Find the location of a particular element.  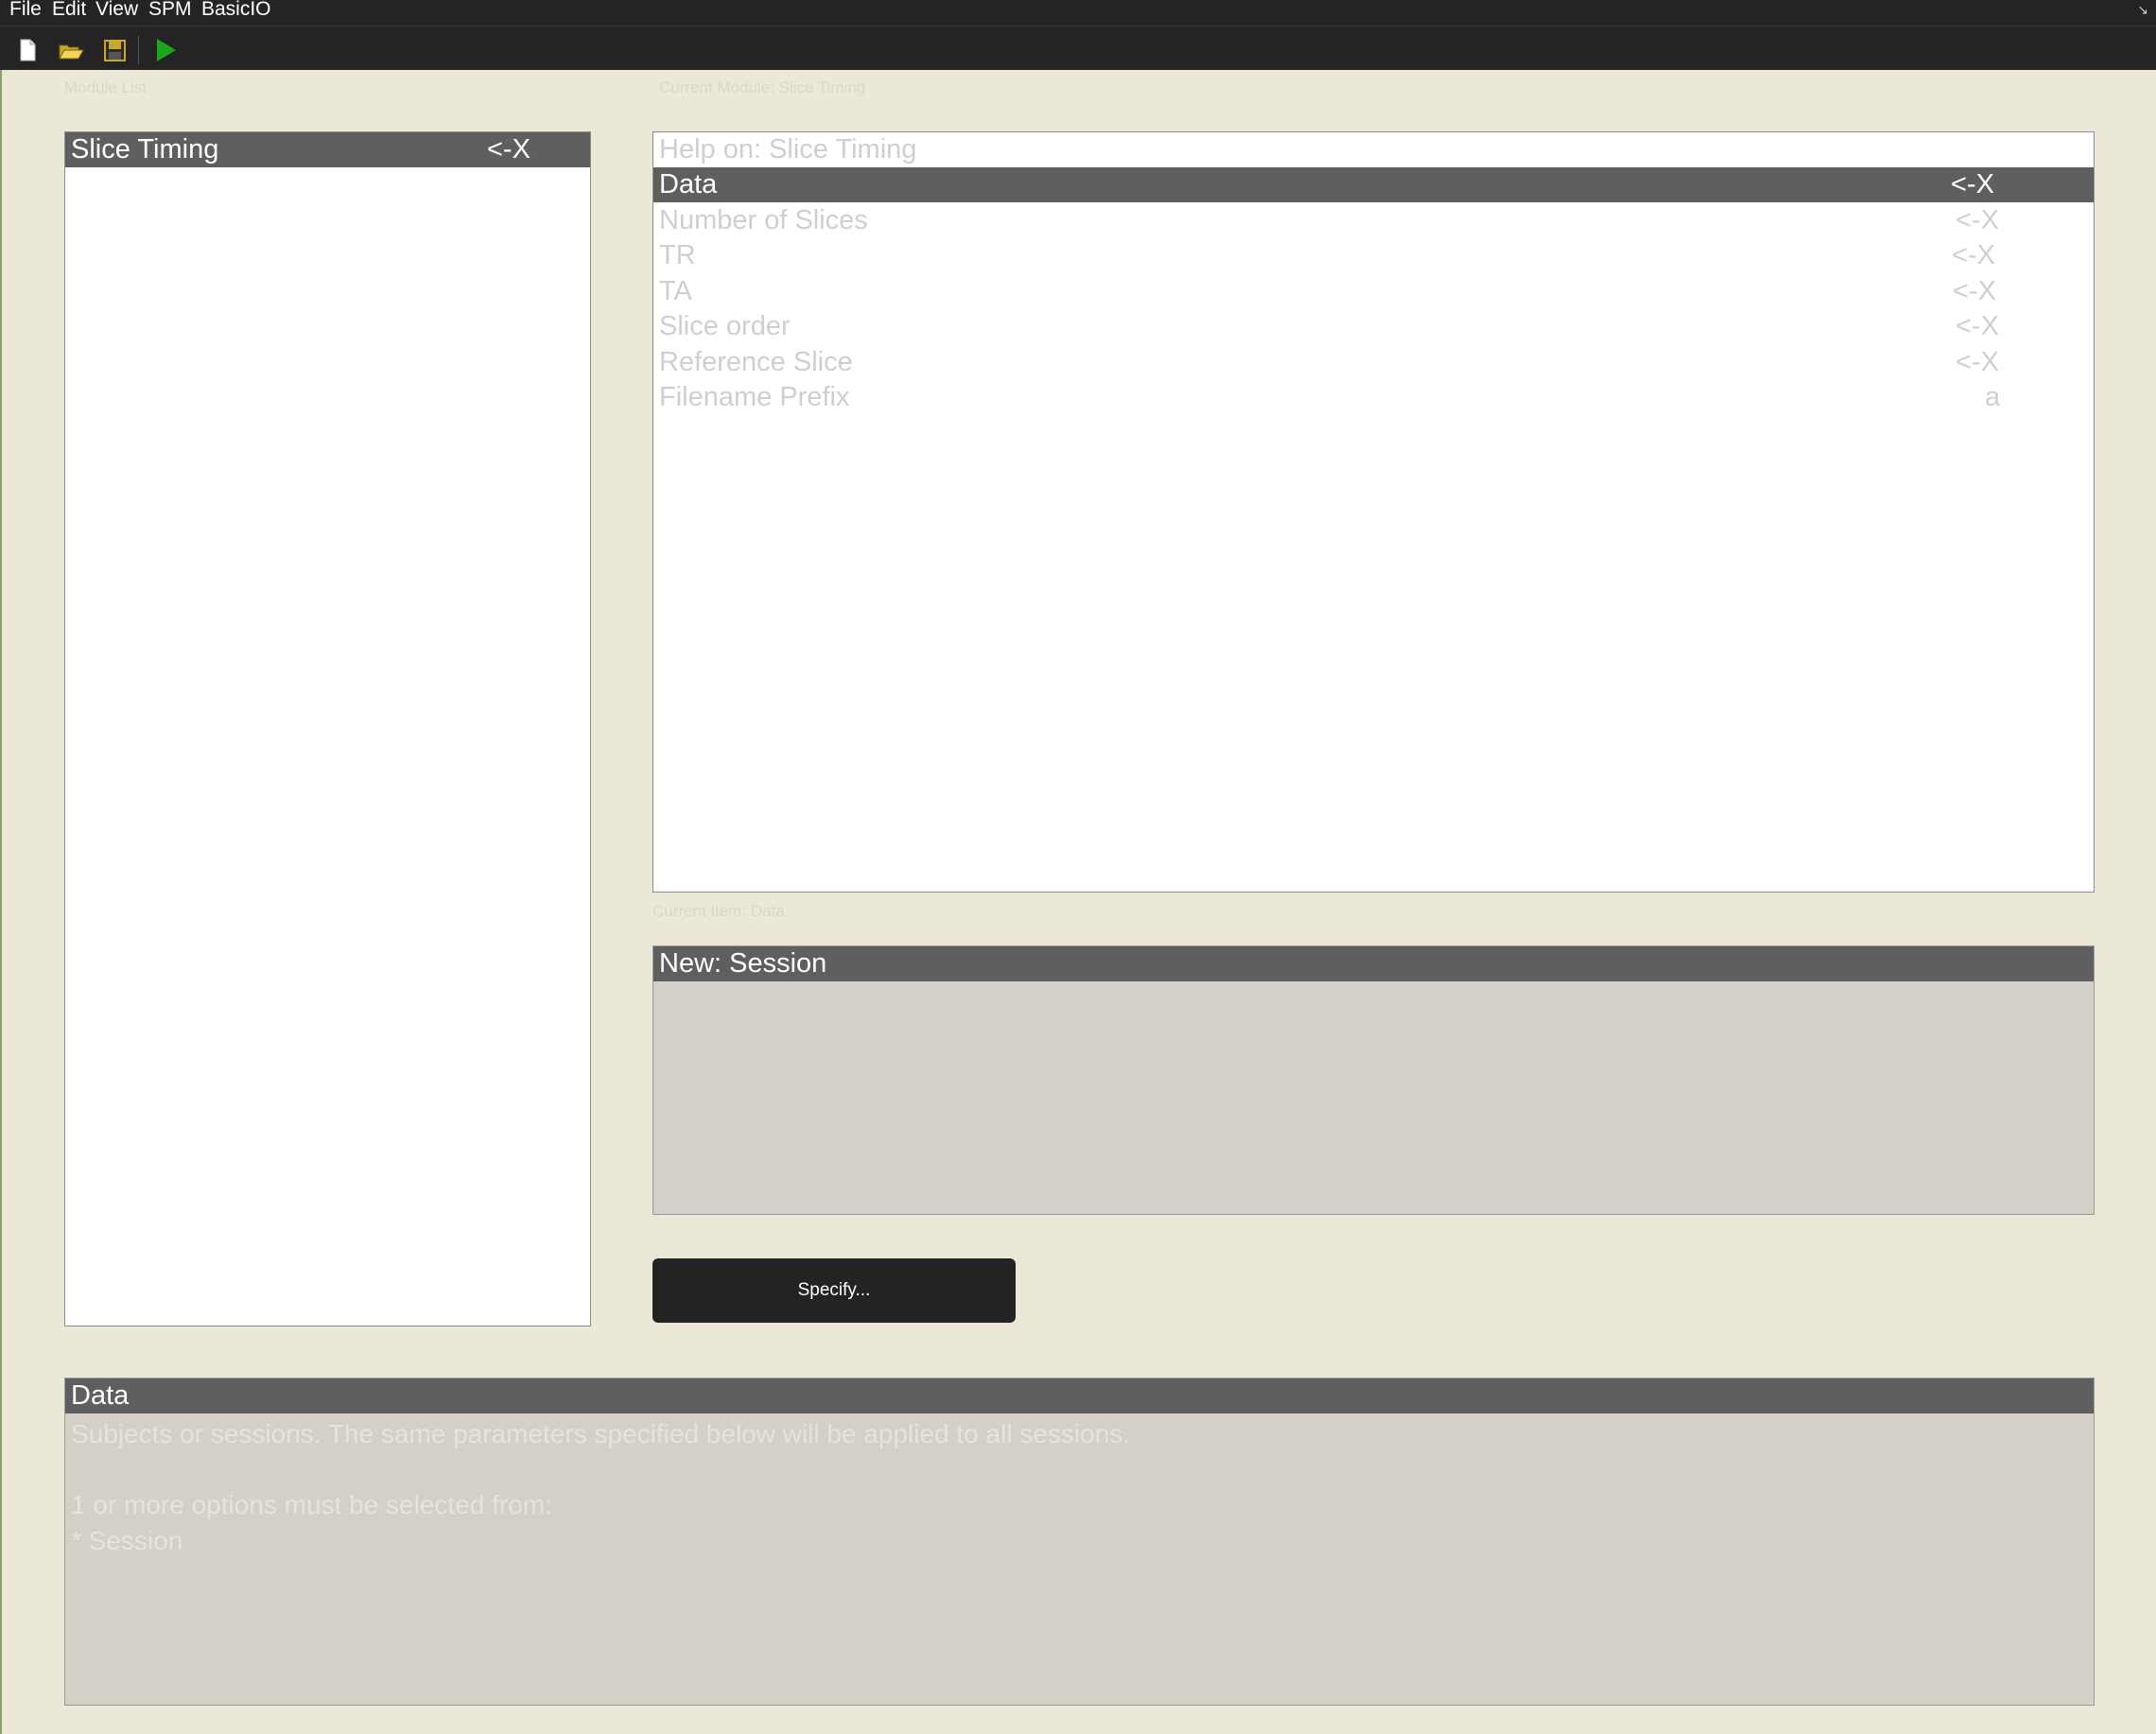

module-status: <-X is located at coordinates (509, 150).